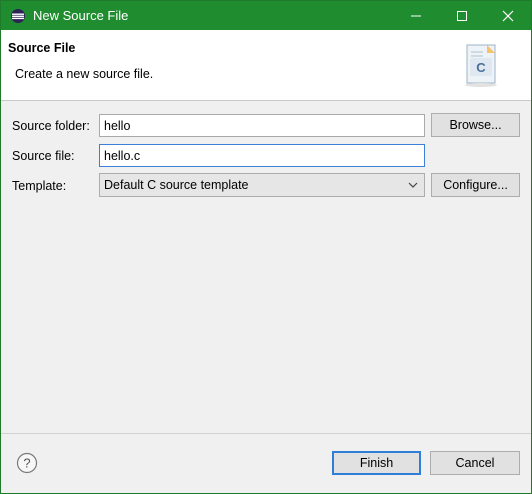 This screenshot has width=532, height=494. I want to click on page-description: Create a new source file., so click(84, 74).